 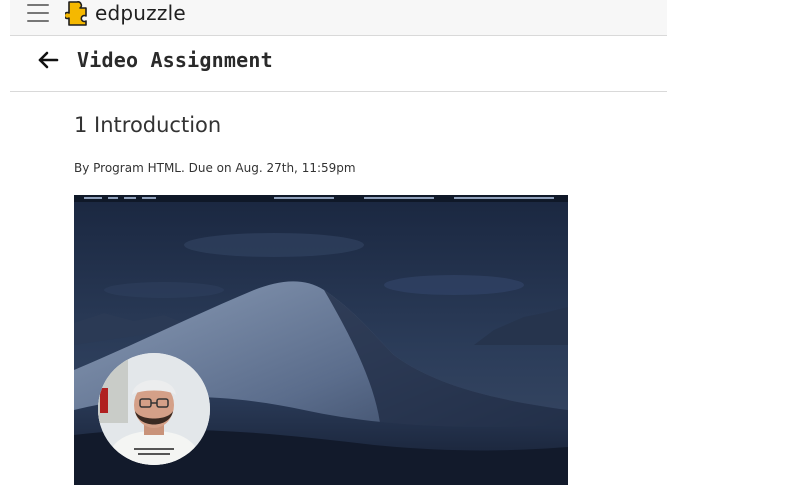 I want to click on logo-text: edpuzzle, so click(x=140, y=13).